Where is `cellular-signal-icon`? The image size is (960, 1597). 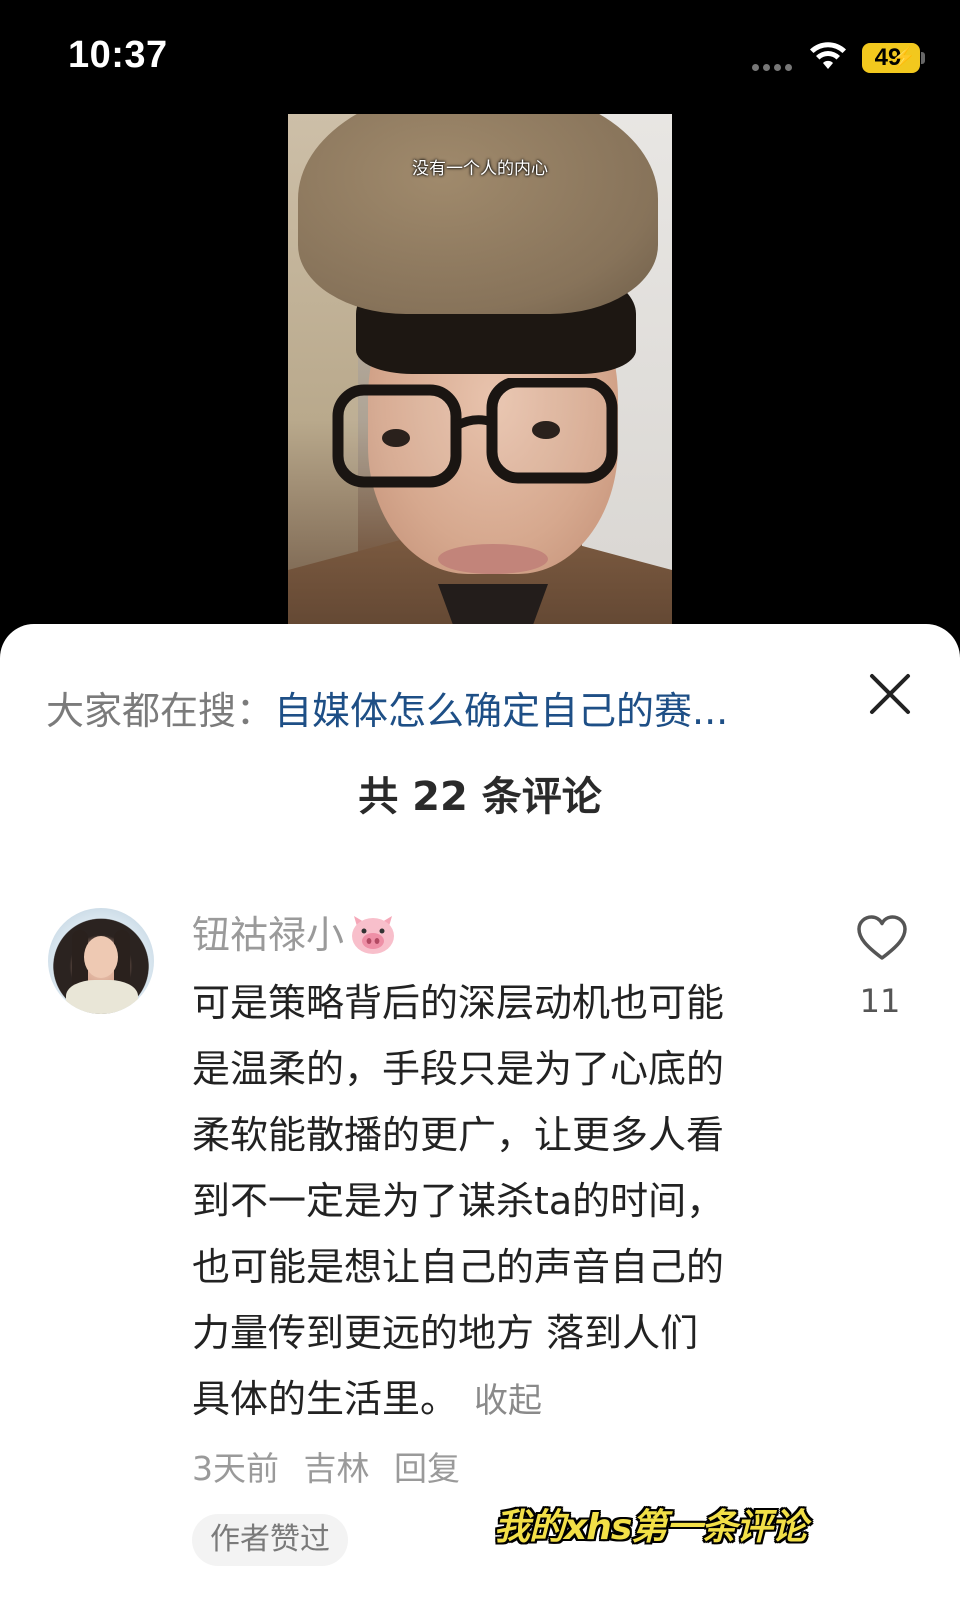 cellular-signal-icon is located at coordinates (772, 67).